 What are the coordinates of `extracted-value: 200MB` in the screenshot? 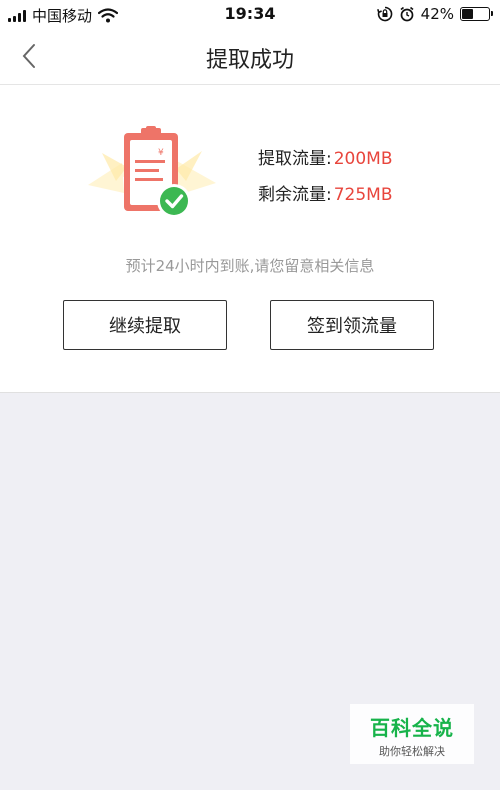 It's located at (363, 159).